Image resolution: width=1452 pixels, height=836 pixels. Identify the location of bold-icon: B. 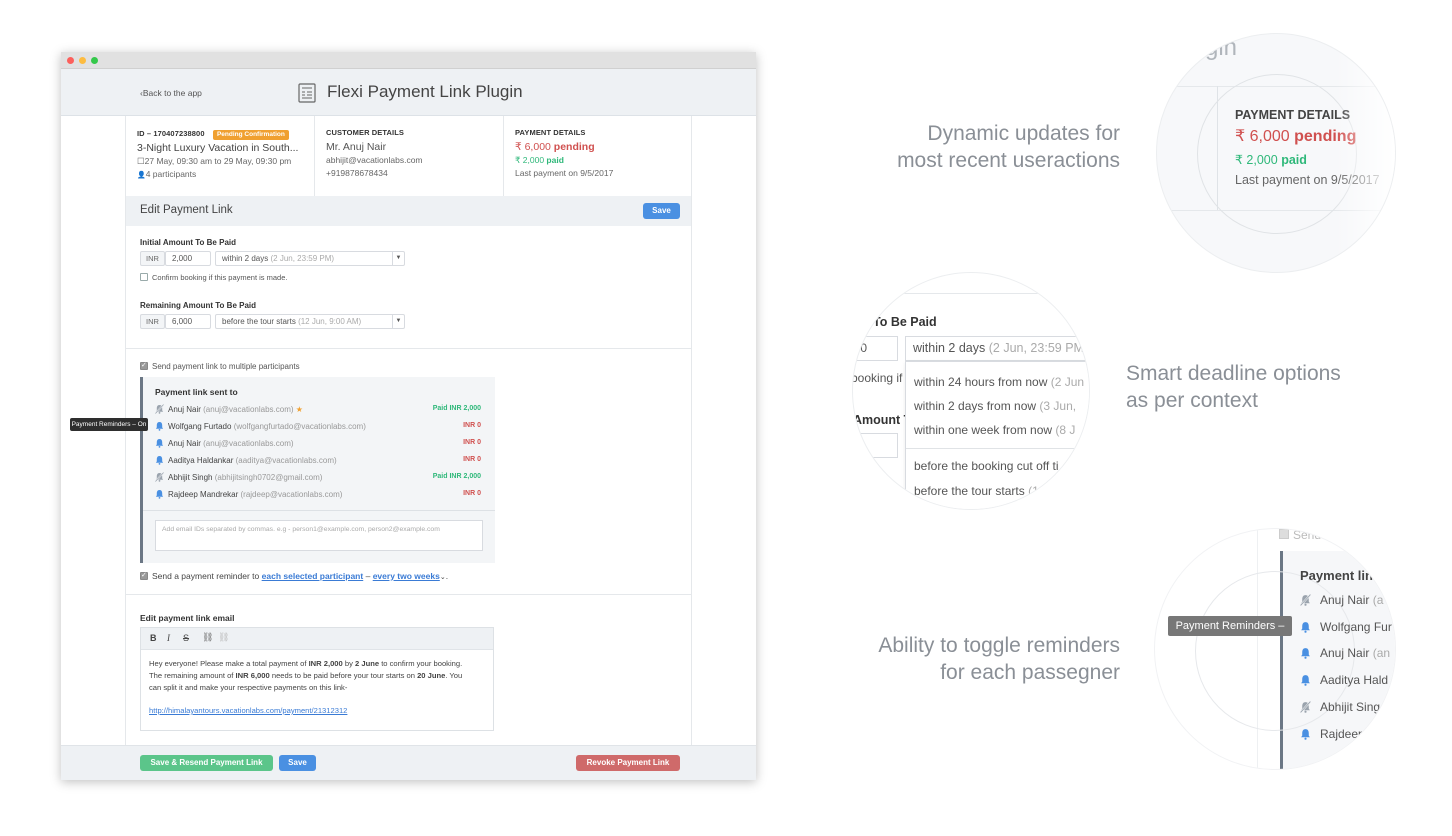
(153, 638).